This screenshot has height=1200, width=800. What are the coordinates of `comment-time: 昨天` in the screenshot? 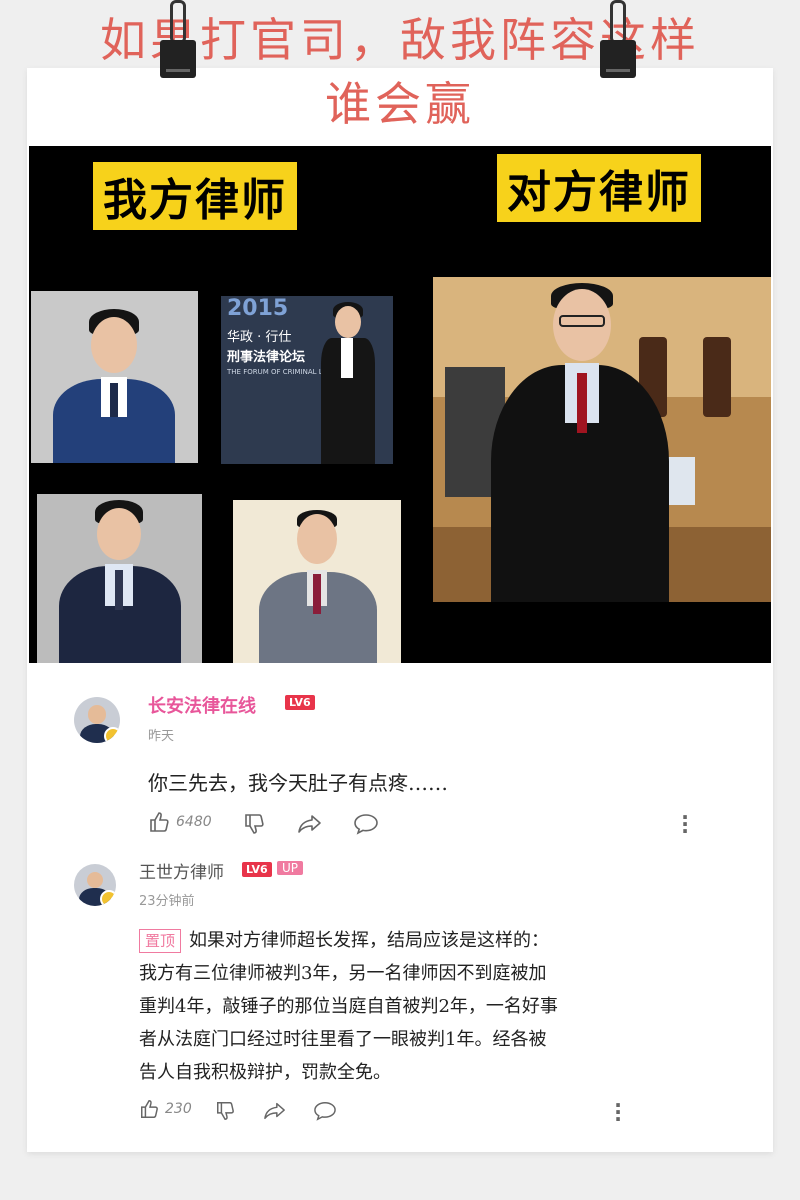 It's located at (161, 736).